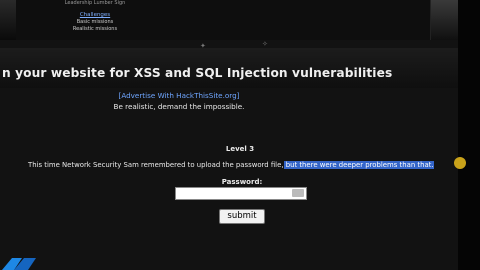 This screenshot has width=480, height=270. Describe the element at coordinates (179, 106) in the screenshot. I see `slogan: Be realistic, demand the impossible.` at that location.